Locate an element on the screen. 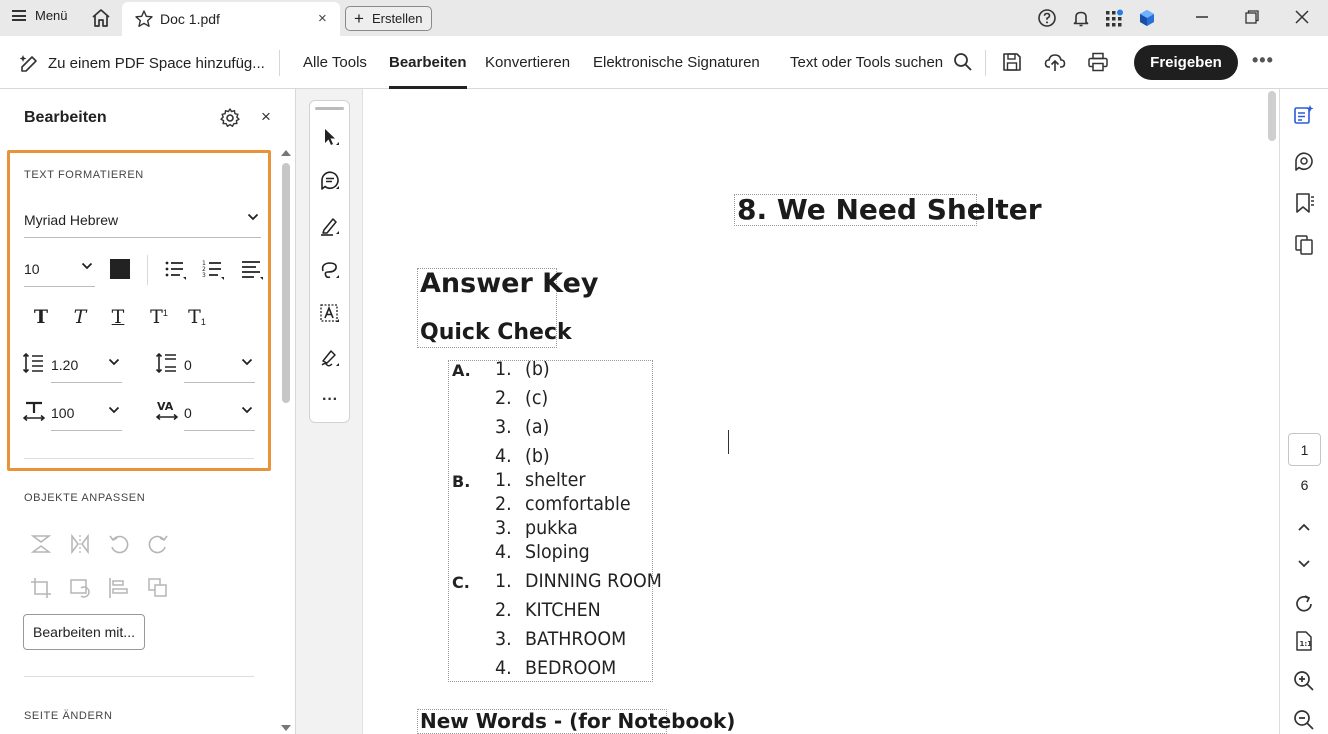 This screenshot has height=734, width=1328. list-item-answer: BATHROOM is located at coordinates (576, 639).